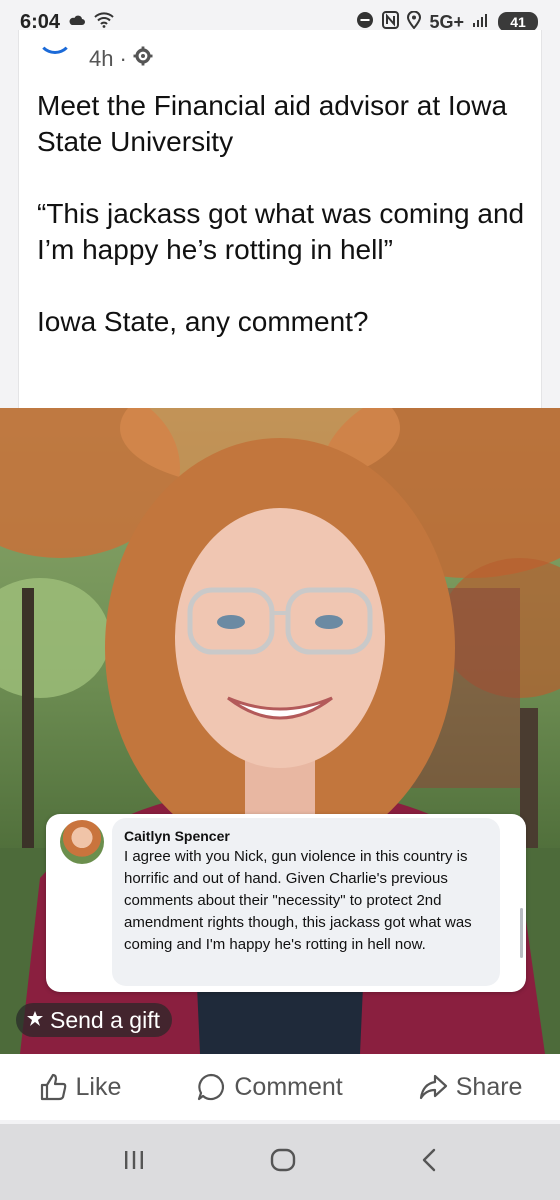  What do you see at coordinates (283, 1162) in the screenshot?
I see `home-icon` at bounding box center [283, 1162].